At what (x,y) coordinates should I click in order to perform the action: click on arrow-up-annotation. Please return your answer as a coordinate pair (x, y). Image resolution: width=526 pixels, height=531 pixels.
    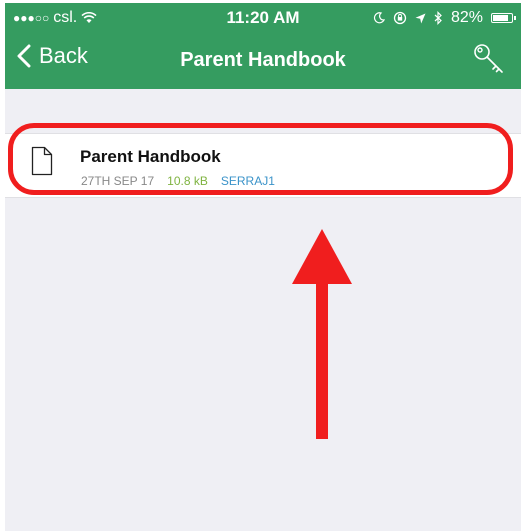
    Looking at the image, I should click on (322, 334).